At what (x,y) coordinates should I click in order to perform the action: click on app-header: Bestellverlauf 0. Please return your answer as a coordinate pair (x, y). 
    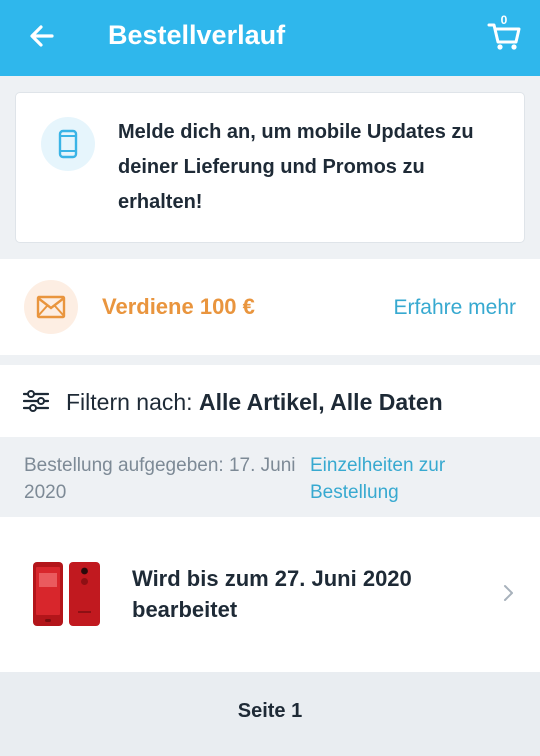
    Looking at the image, I should click on (270, 38).